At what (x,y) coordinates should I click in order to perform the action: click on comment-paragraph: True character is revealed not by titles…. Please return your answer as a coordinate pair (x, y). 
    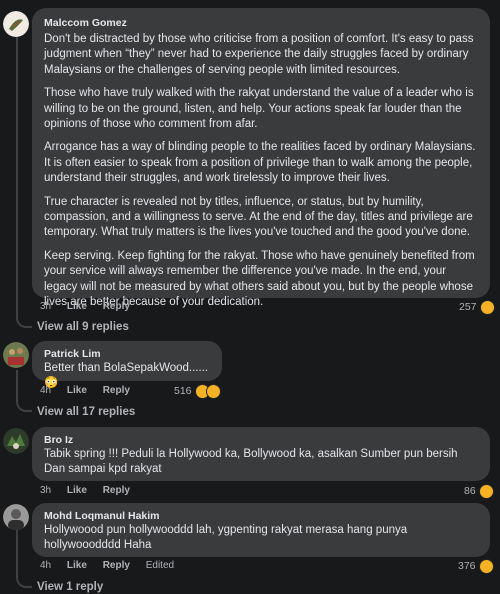
    Looking at the image, I should click on (258, 217).